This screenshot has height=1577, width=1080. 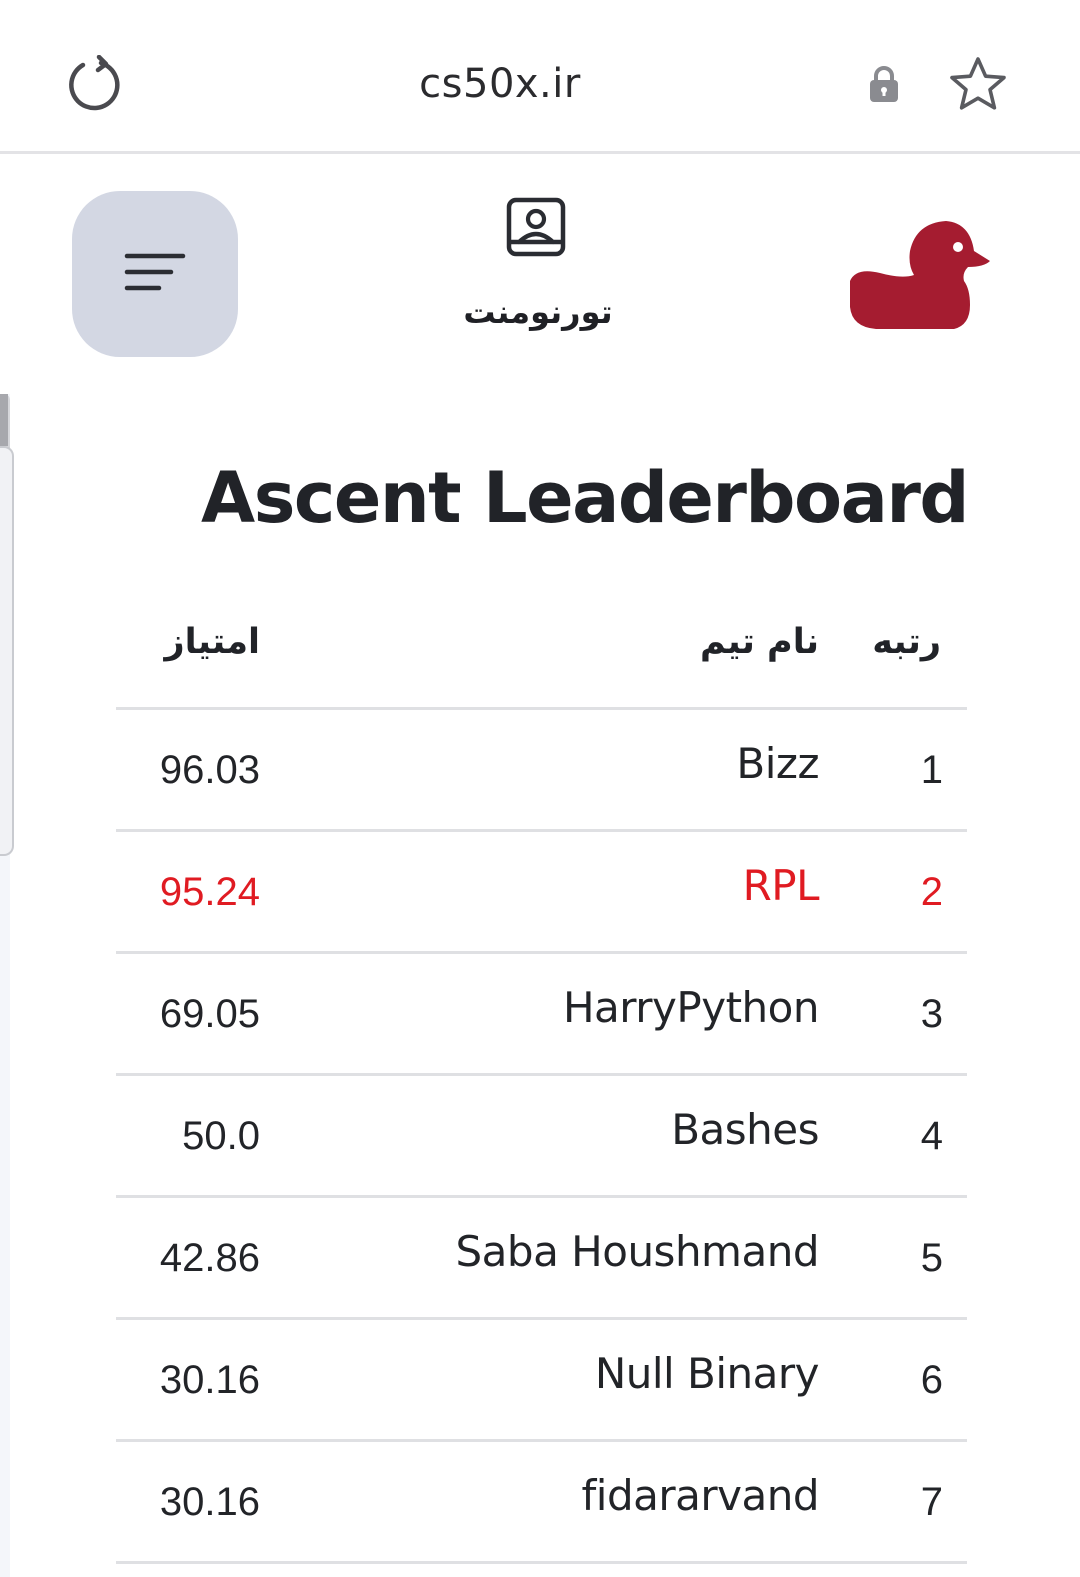 What do you see at coordinates (884, 84) in the screenshot?
I see `lock-icon` at bounding box center [884, 84].